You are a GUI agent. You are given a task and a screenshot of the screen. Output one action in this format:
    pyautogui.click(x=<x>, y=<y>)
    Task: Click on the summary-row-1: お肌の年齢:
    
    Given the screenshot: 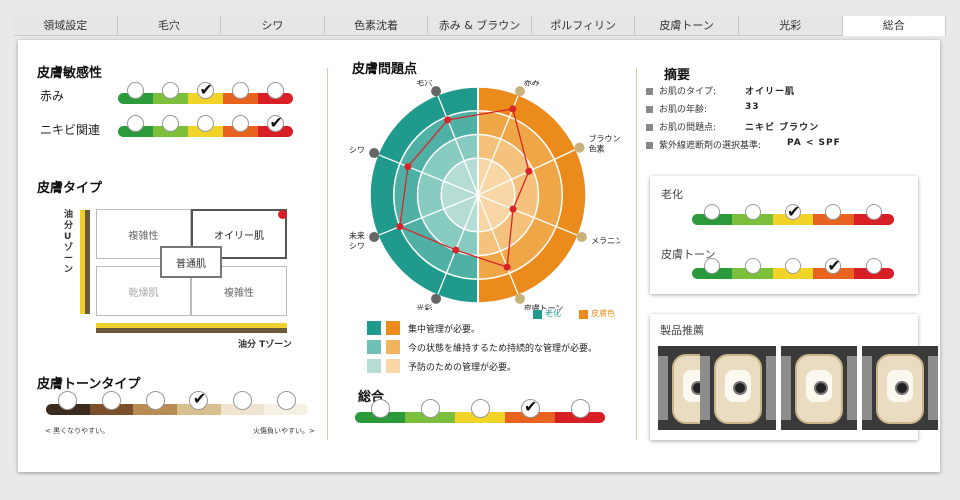 What is the action you would take?
    pyautogui.click(x=676, y=108)
    